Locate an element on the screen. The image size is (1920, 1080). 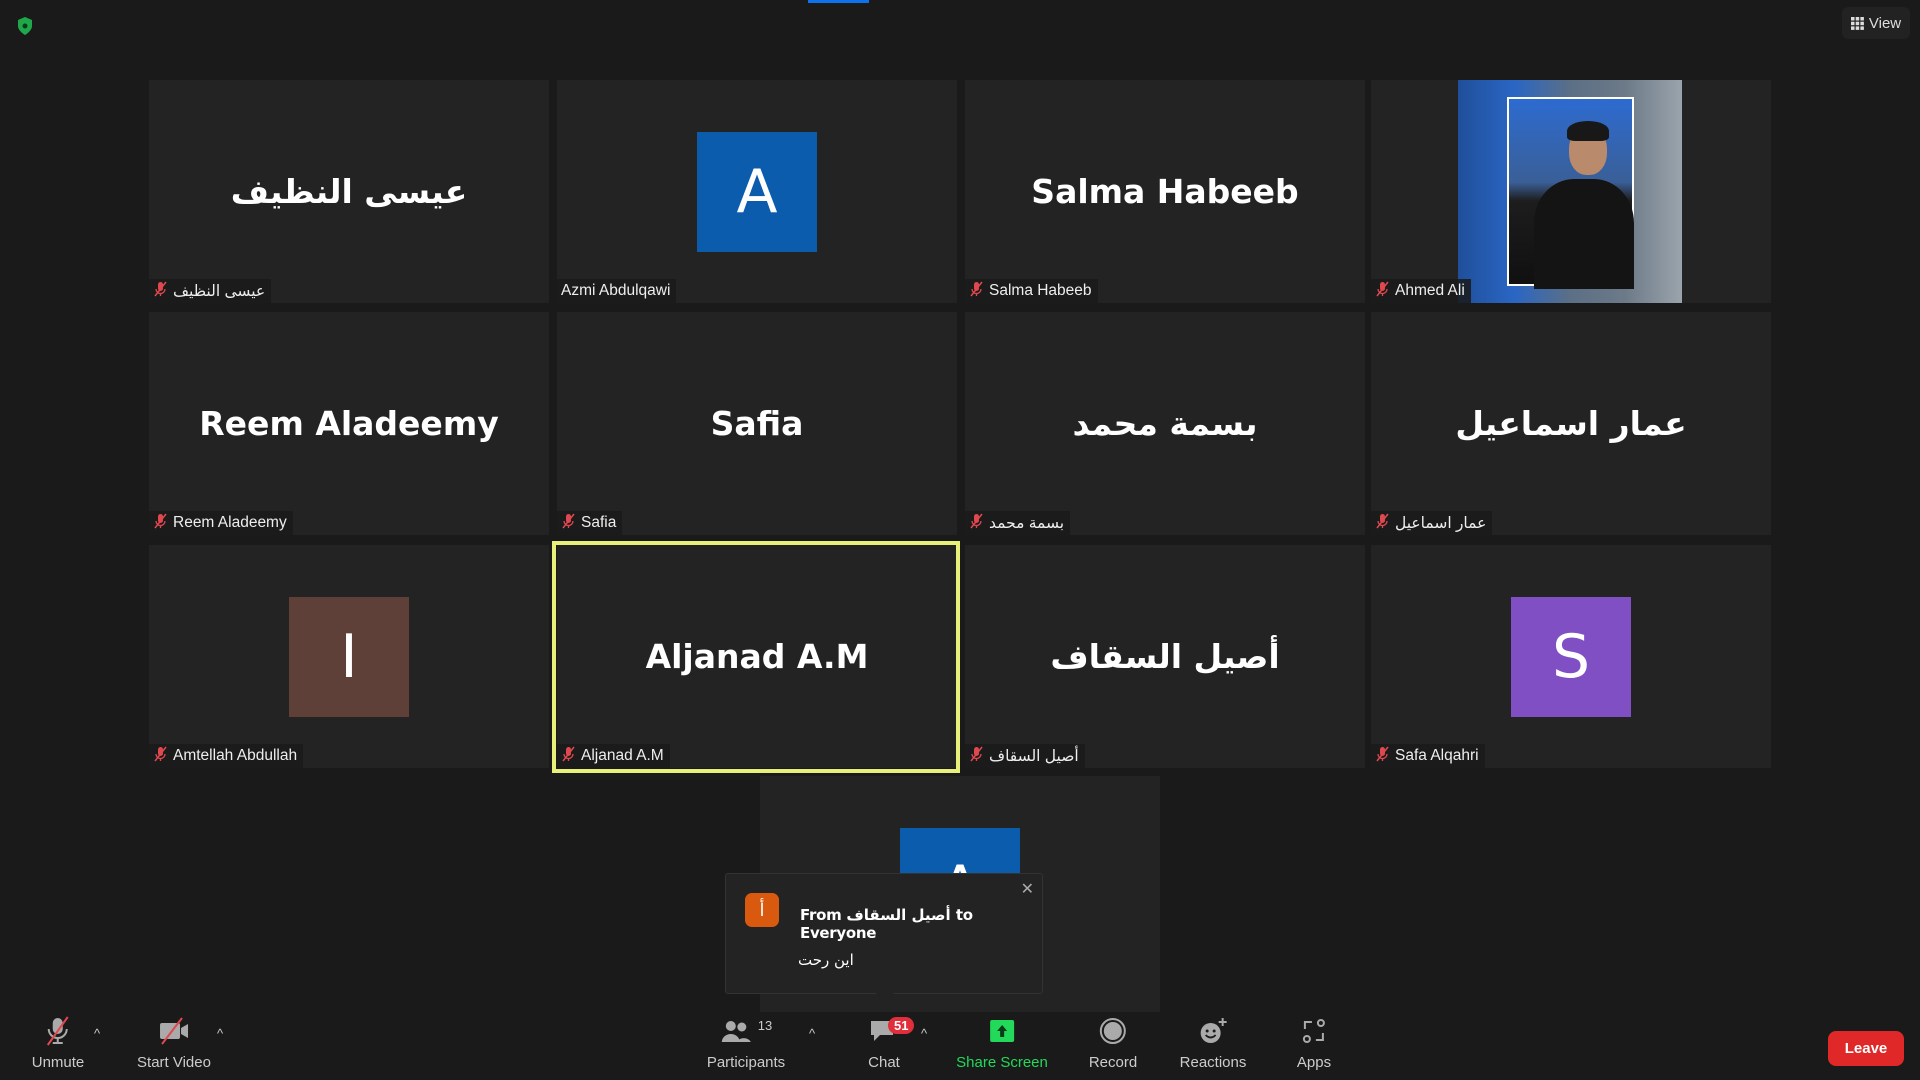
chat-unread-badge: 51 is located at coordinates (901, 1025).